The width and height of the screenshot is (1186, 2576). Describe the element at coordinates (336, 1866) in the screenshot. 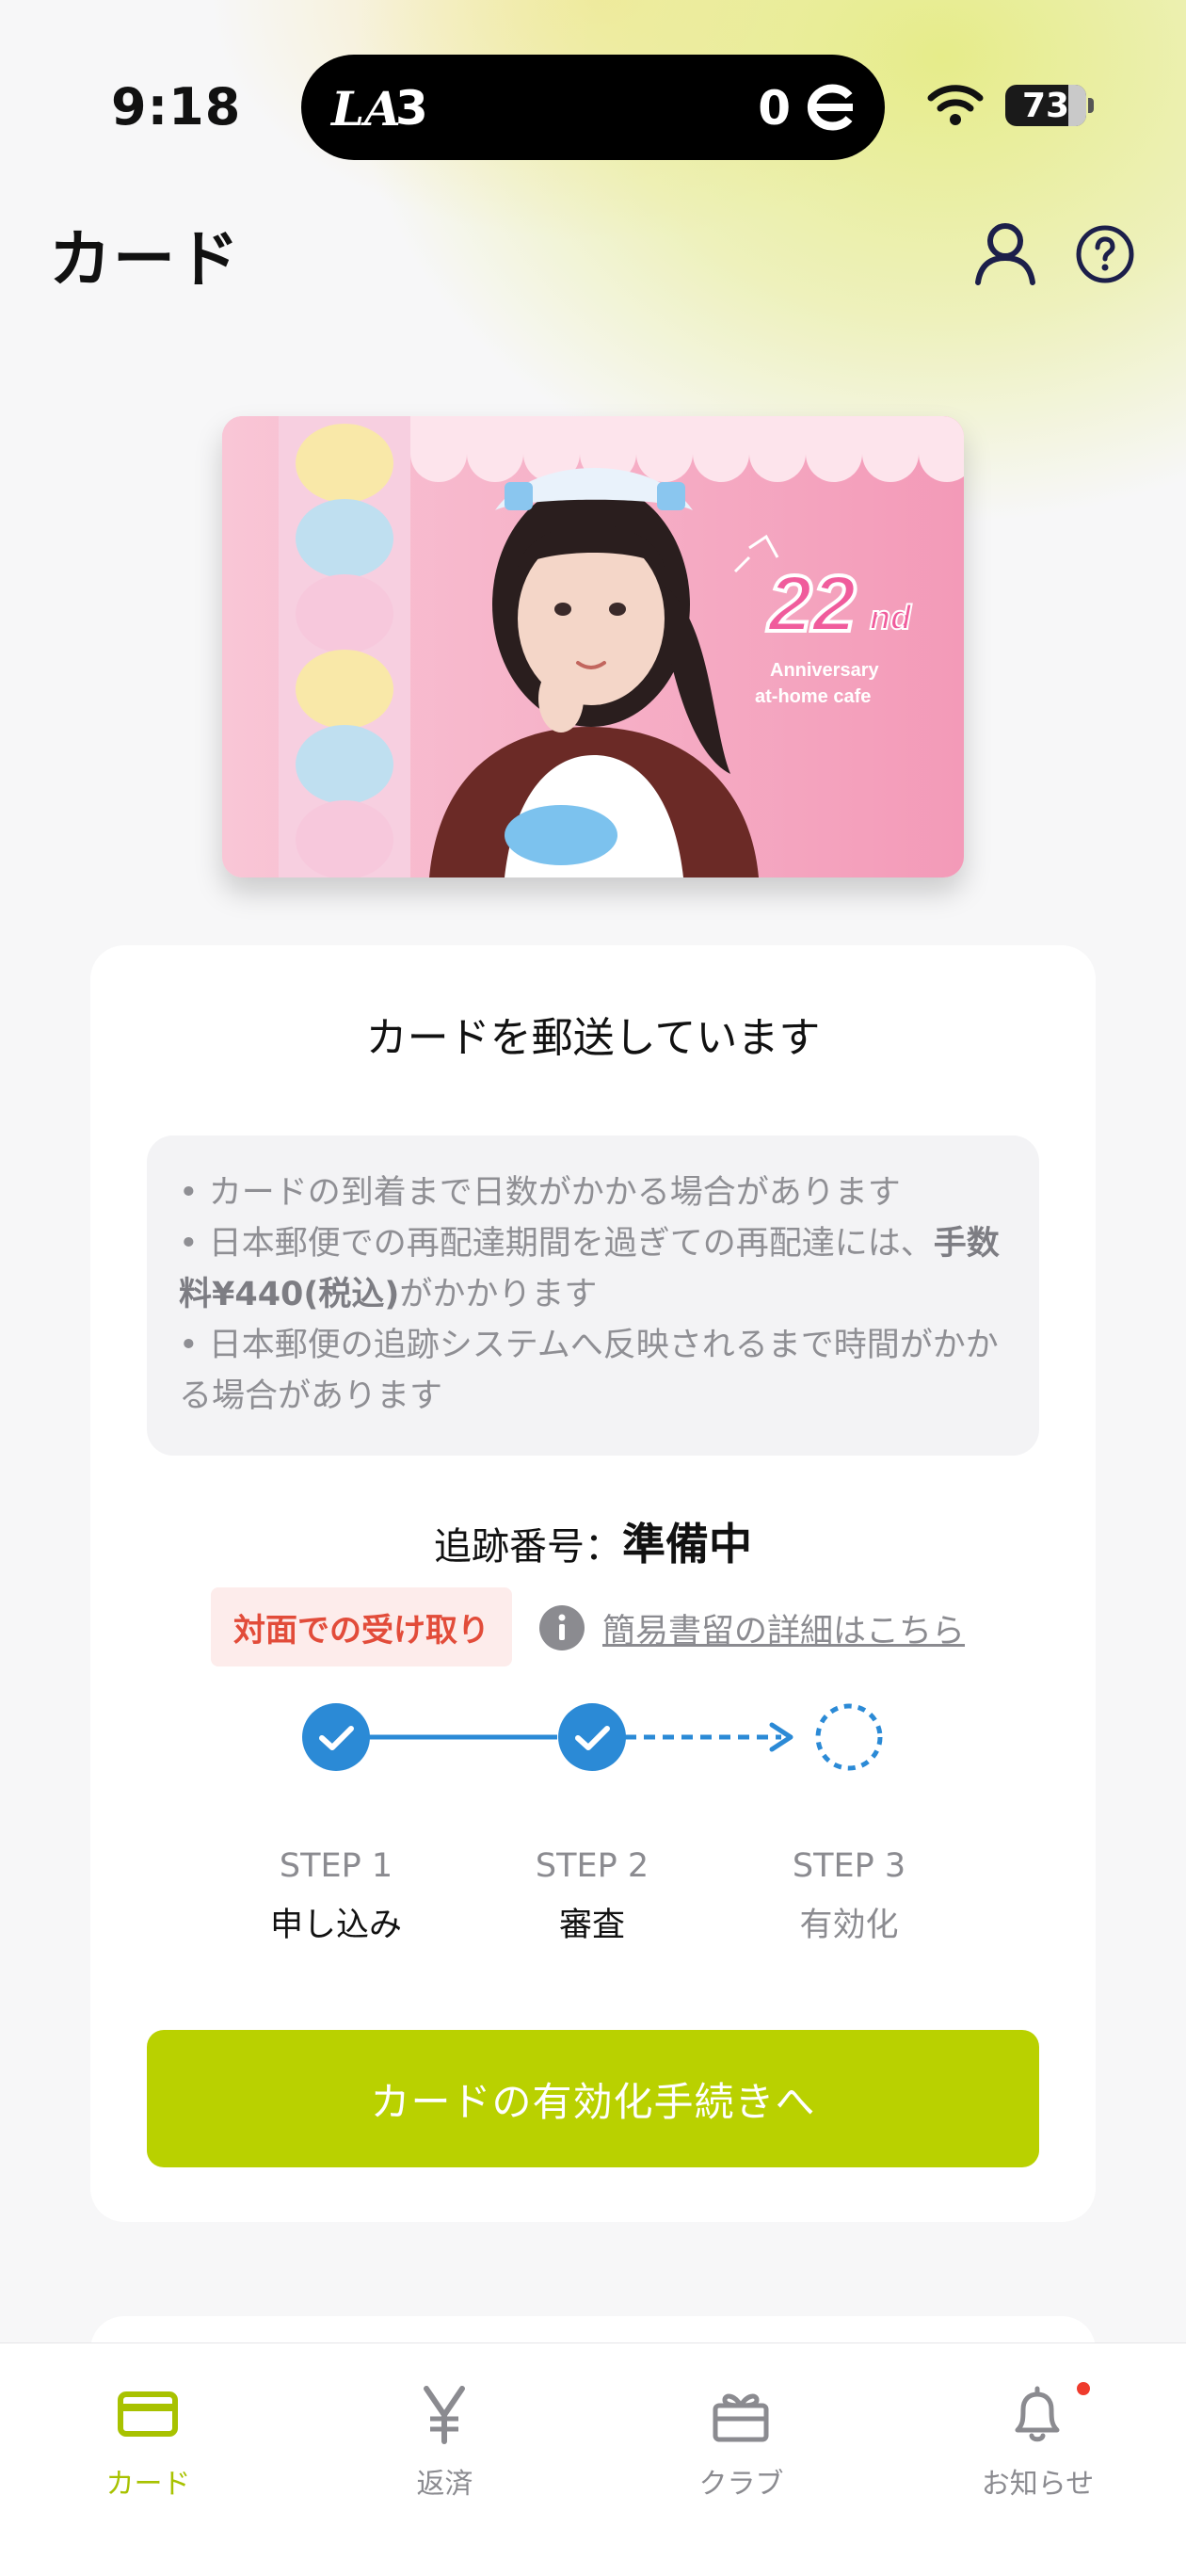

I see `step-1-number: STEP 1` at that location.